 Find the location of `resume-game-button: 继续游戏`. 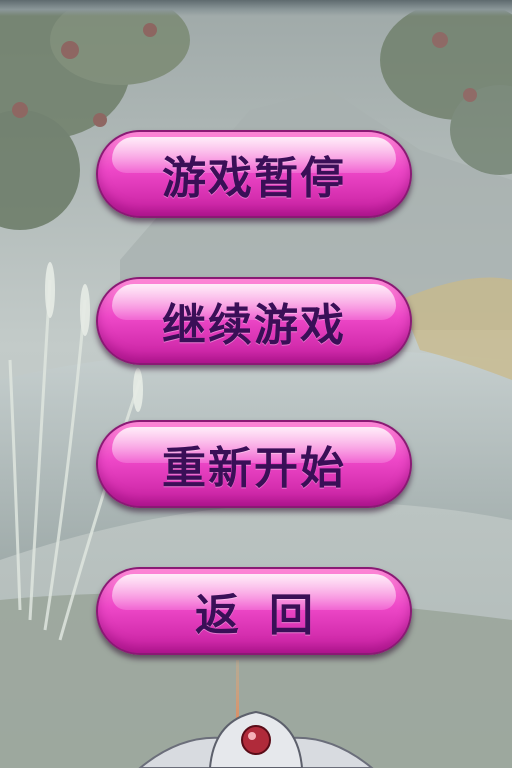

resume-game-button: 继续游戏 is located at coordinates (254, 321).